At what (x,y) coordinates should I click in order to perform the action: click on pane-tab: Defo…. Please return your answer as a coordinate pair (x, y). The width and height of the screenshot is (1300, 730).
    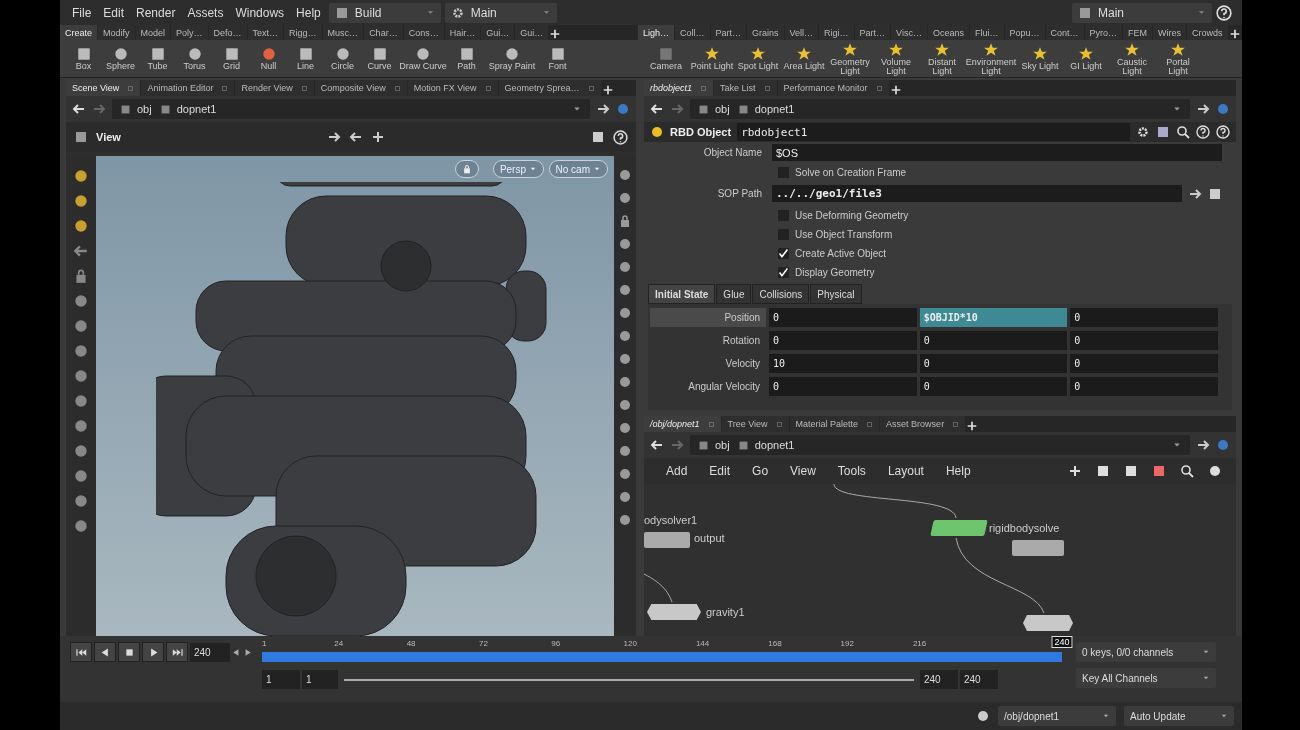
    Looking at the image, I should click on (227, 32).